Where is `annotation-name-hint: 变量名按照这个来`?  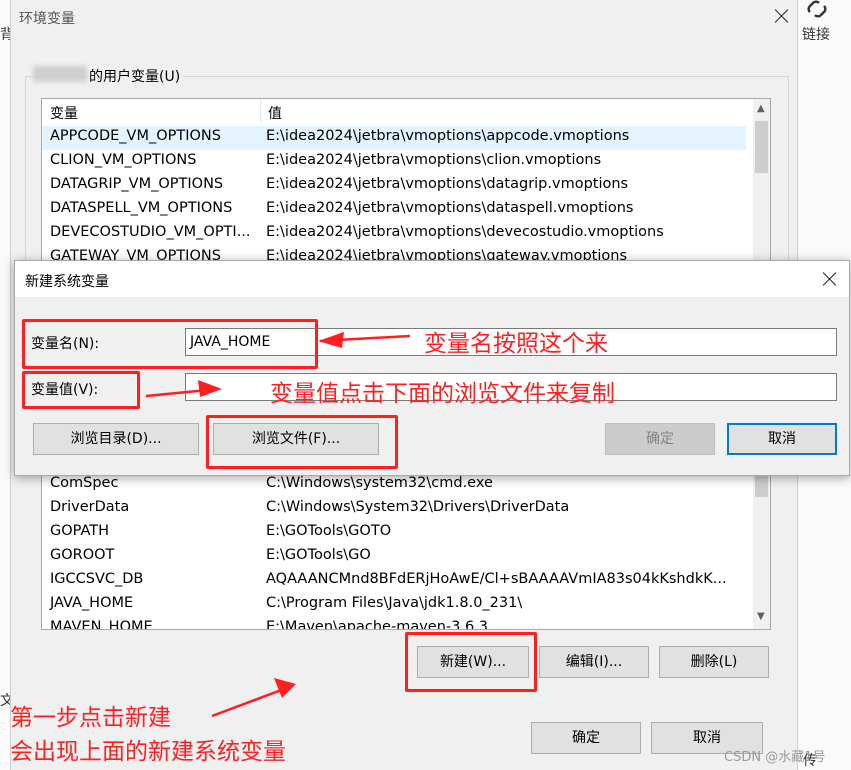
annotation-name-hint: 变量名按照这个来 is located at coordinates (516, 344).